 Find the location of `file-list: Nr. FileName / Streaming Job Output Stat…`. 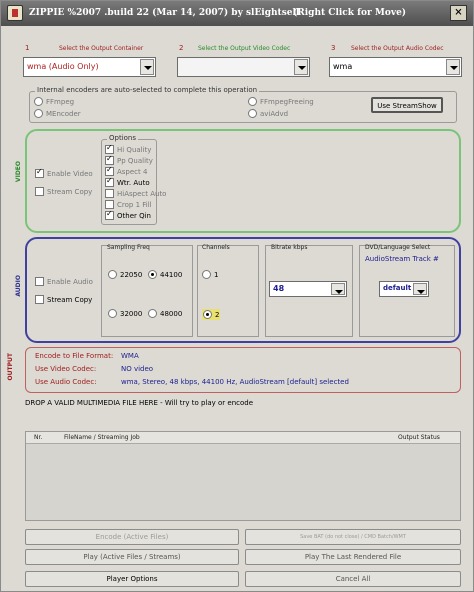

file-list: Nr. FileName / Streaming Job Output Stat… is located at coordinates (243, 476).